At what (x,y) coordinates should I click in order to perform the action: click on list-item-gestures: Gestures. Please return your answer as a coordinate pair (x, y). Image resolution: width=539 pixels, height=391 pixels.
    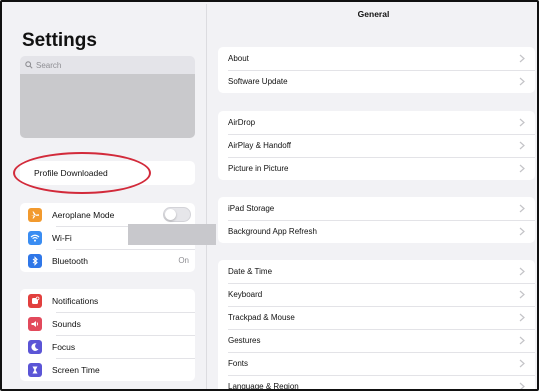
    Looking at the image, I should click on (376, 340).